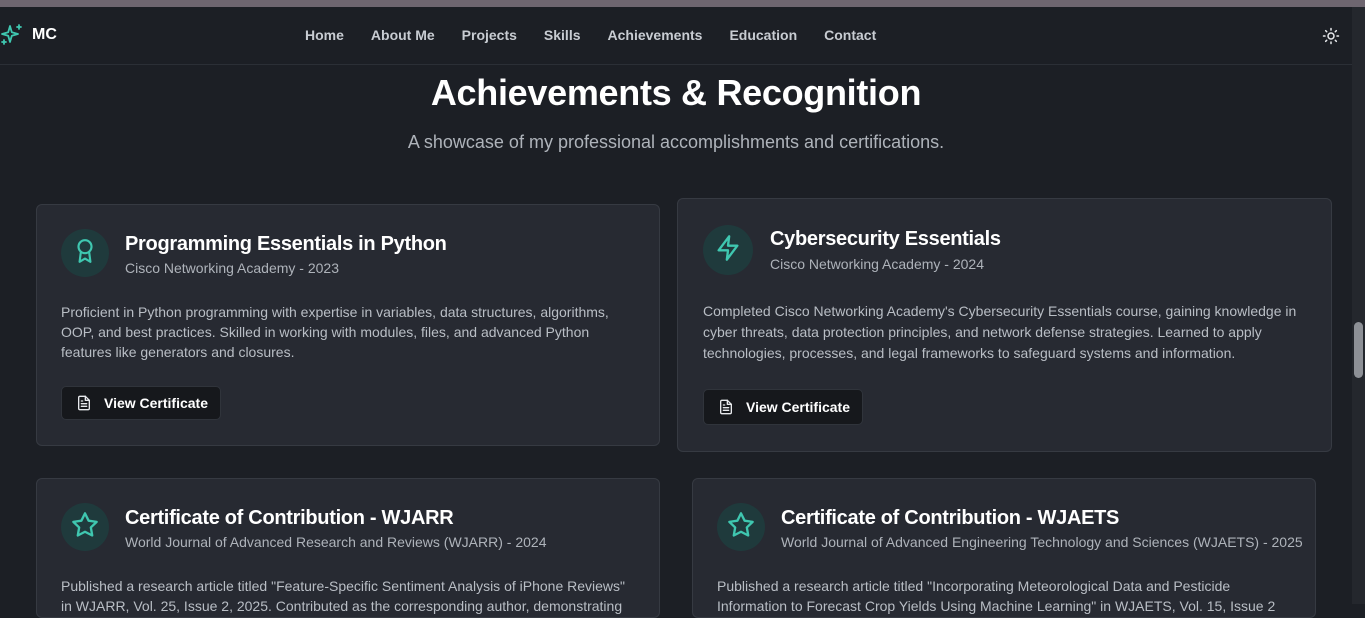 The image size is (1365, 618). What do you see at coordinates (489, 35) in the screenshot?
I see `nav-projects: Projects` at bounding box center [489, 35].